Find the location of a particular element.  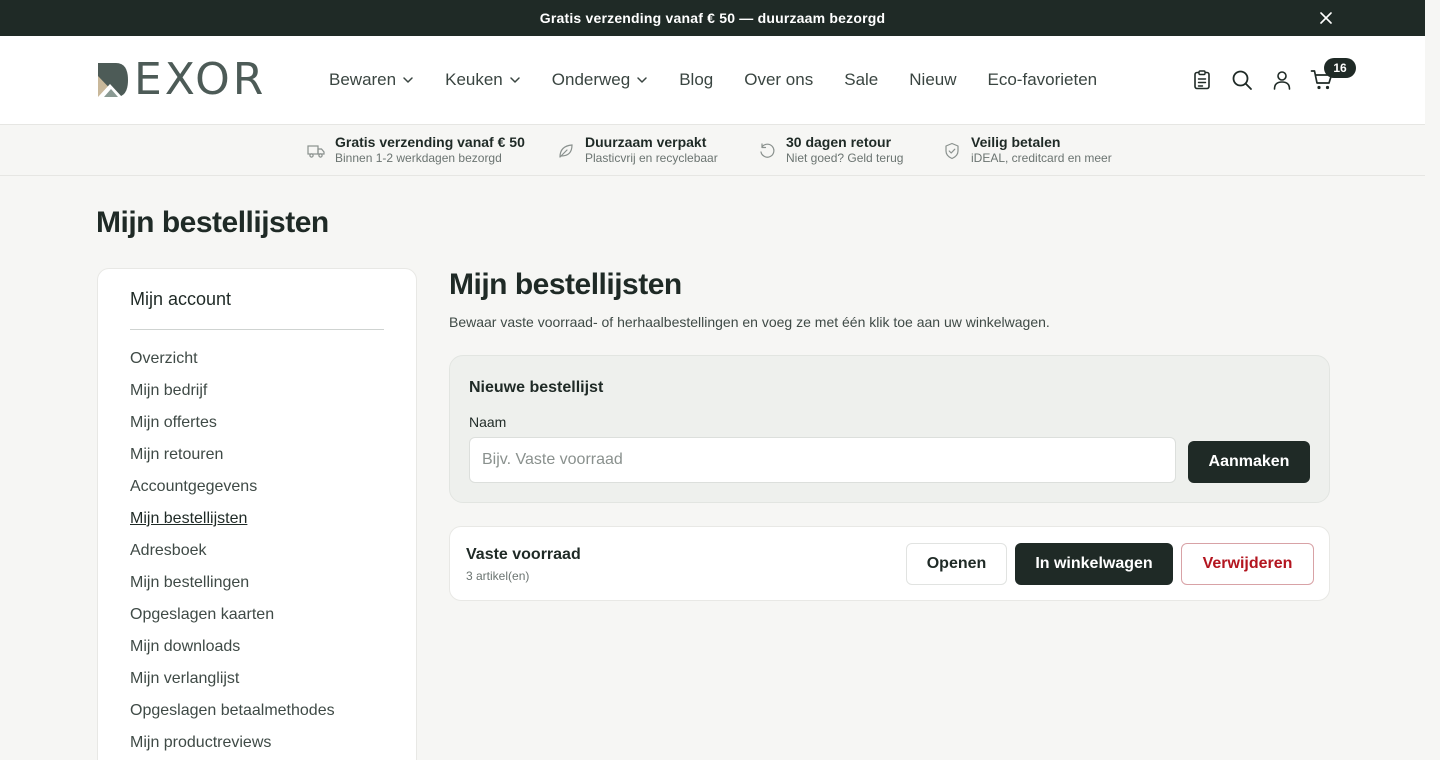

nav-item-onderweg: Onderweg is located at coordinates (600, 80).